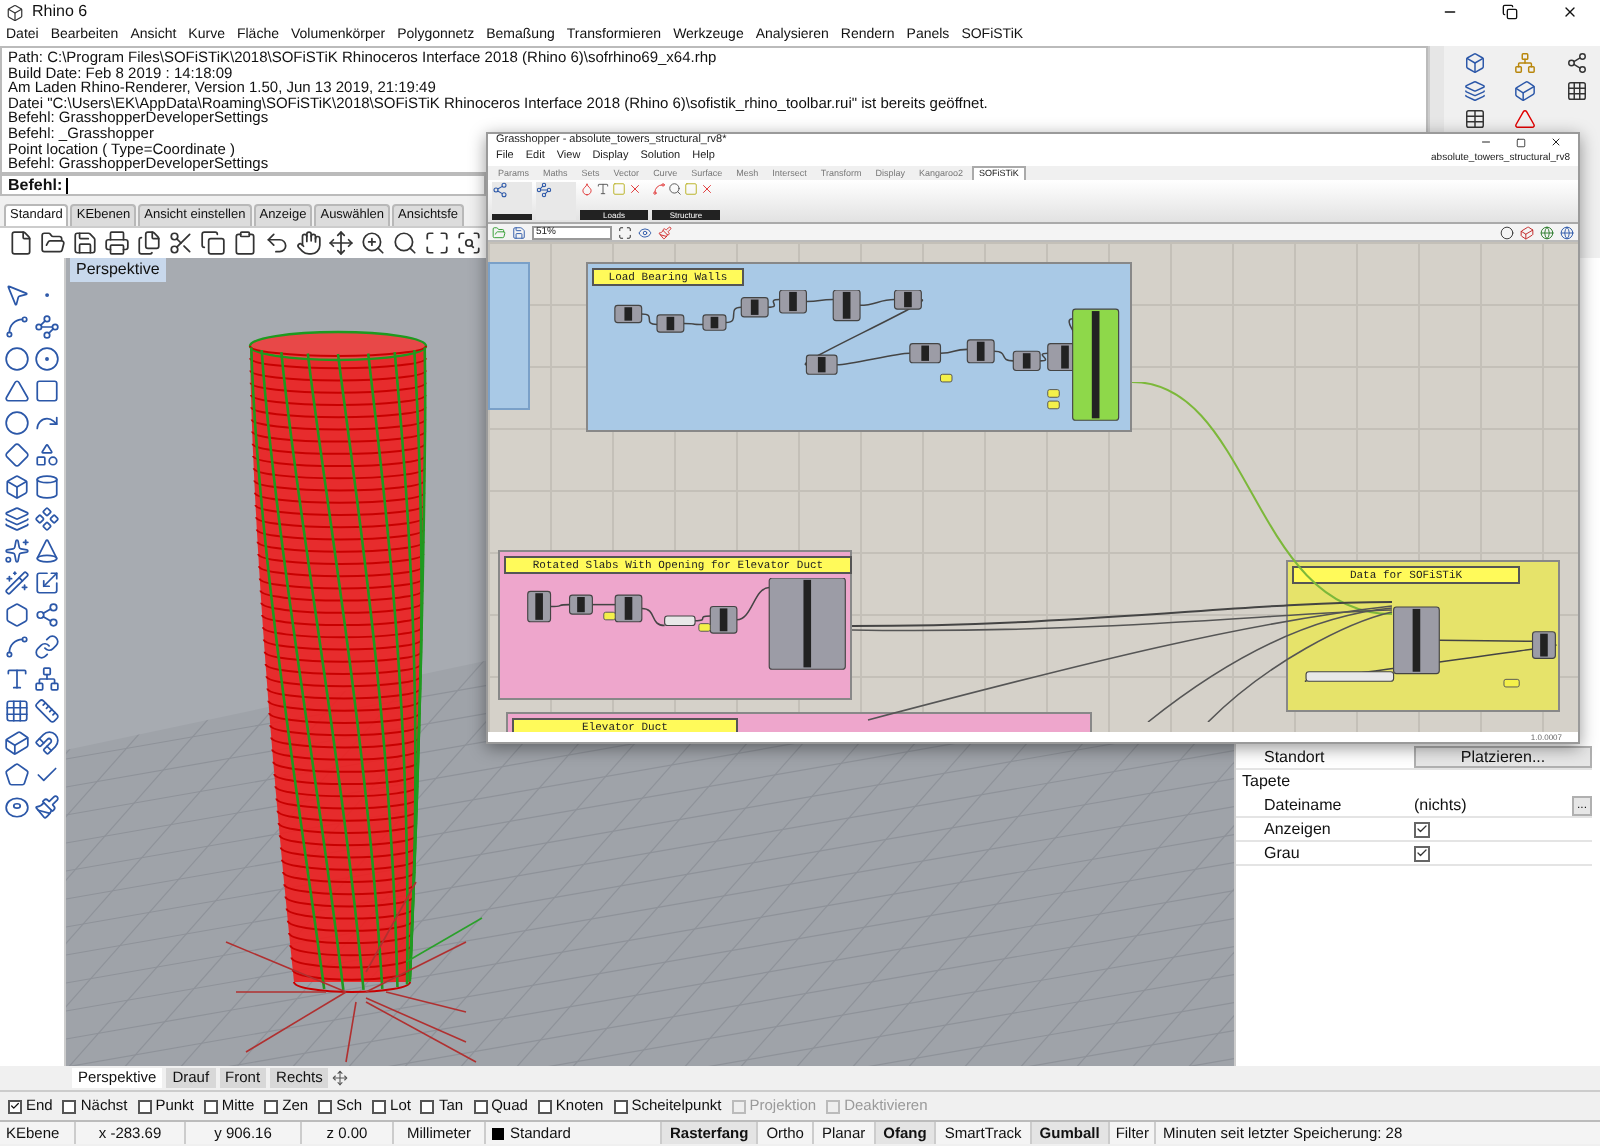 Image resolution: width=1600 pixels, height=1146 pixels. Describe the element at coordinates (47, 455) in the screenshot. I see `shapes-icon` at that location.